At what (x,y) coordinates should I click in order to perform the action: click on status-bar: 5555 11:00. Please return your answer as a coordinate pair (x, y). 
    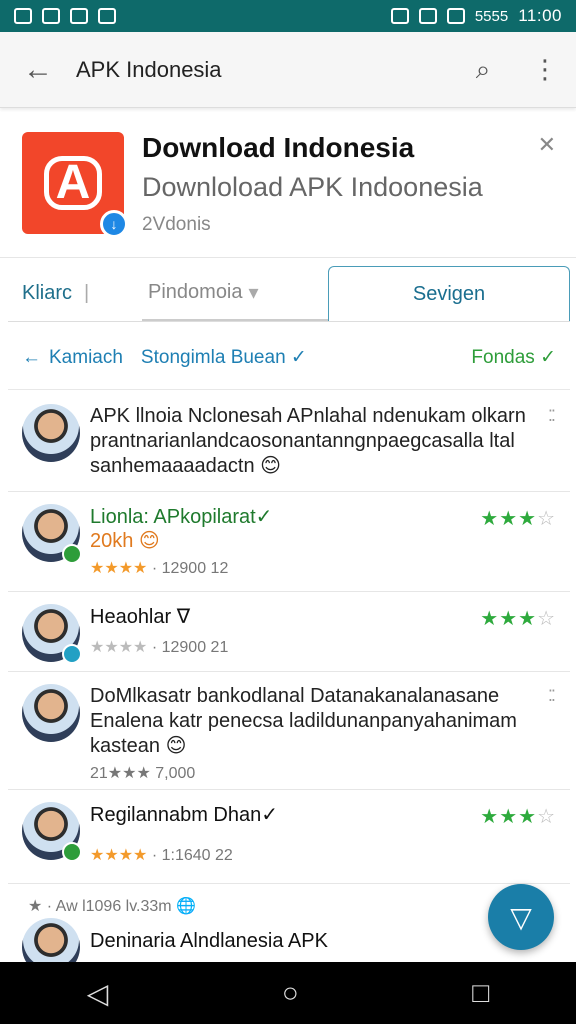
    Looking at the image, I should click on (288, 16).